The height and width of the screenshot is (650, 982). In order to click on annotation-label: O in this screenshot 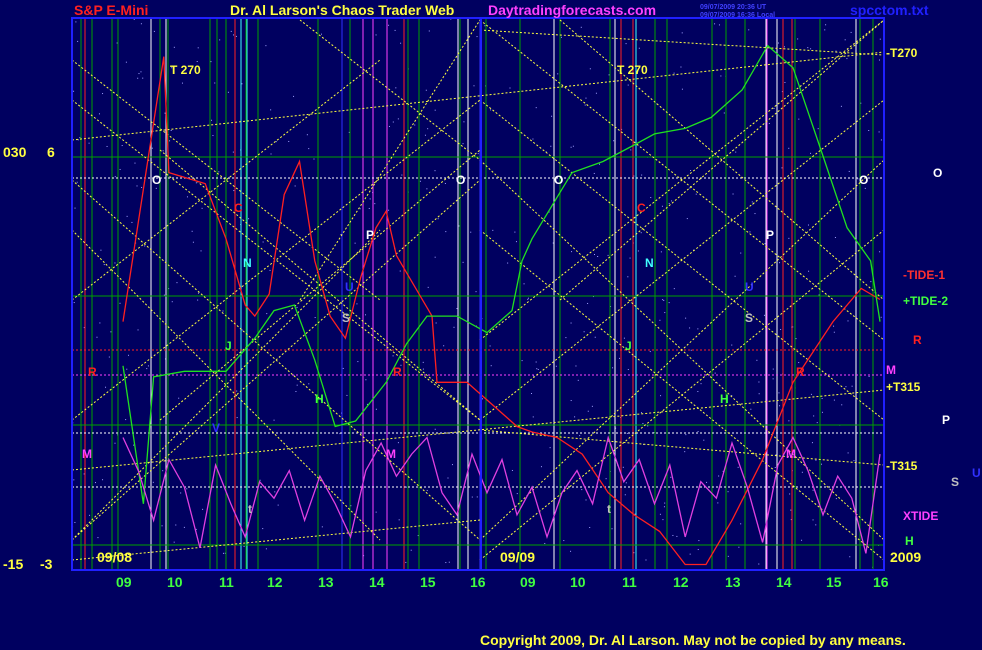, I will do `click(156, 180)`.